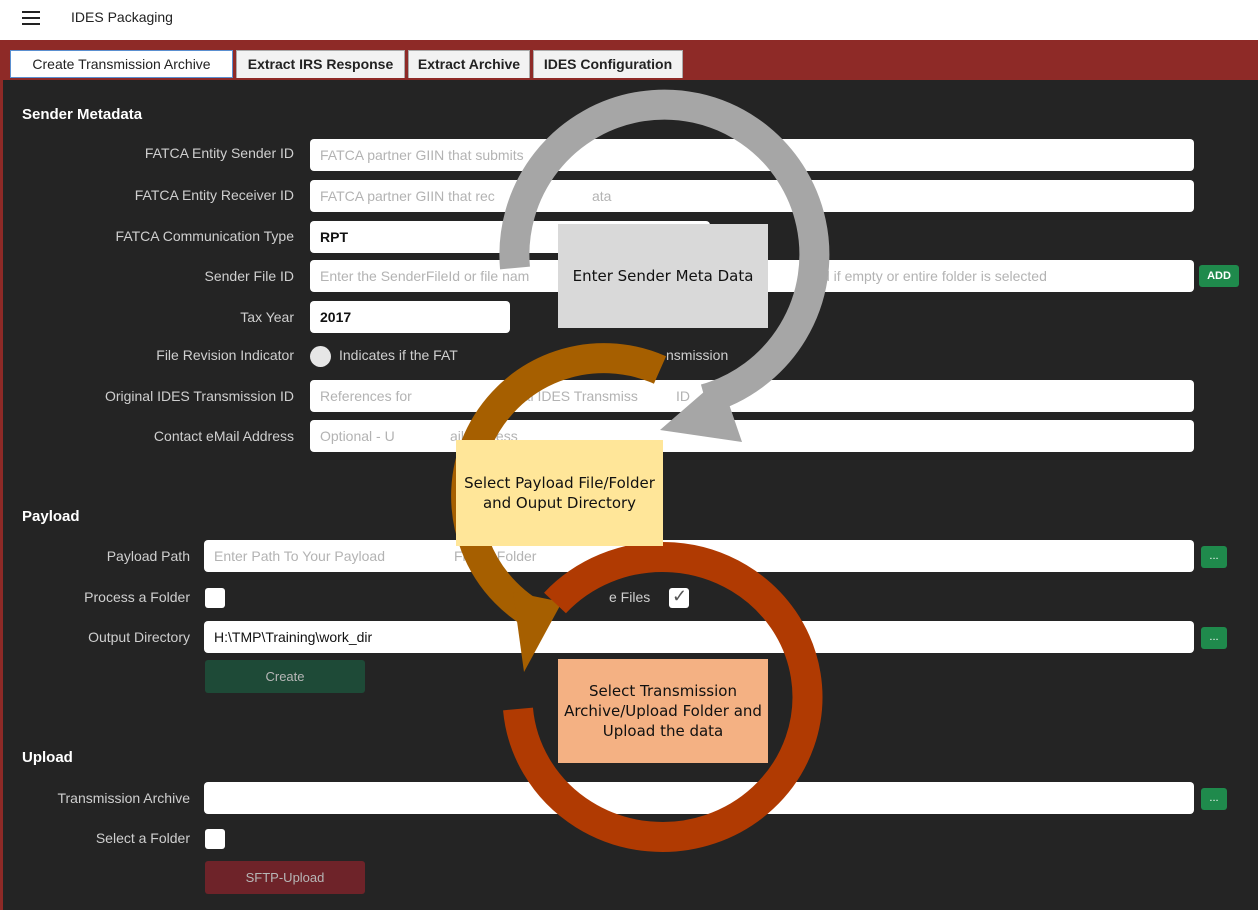  I want to click on step2-arrowhead-icon, so click(537, 632).